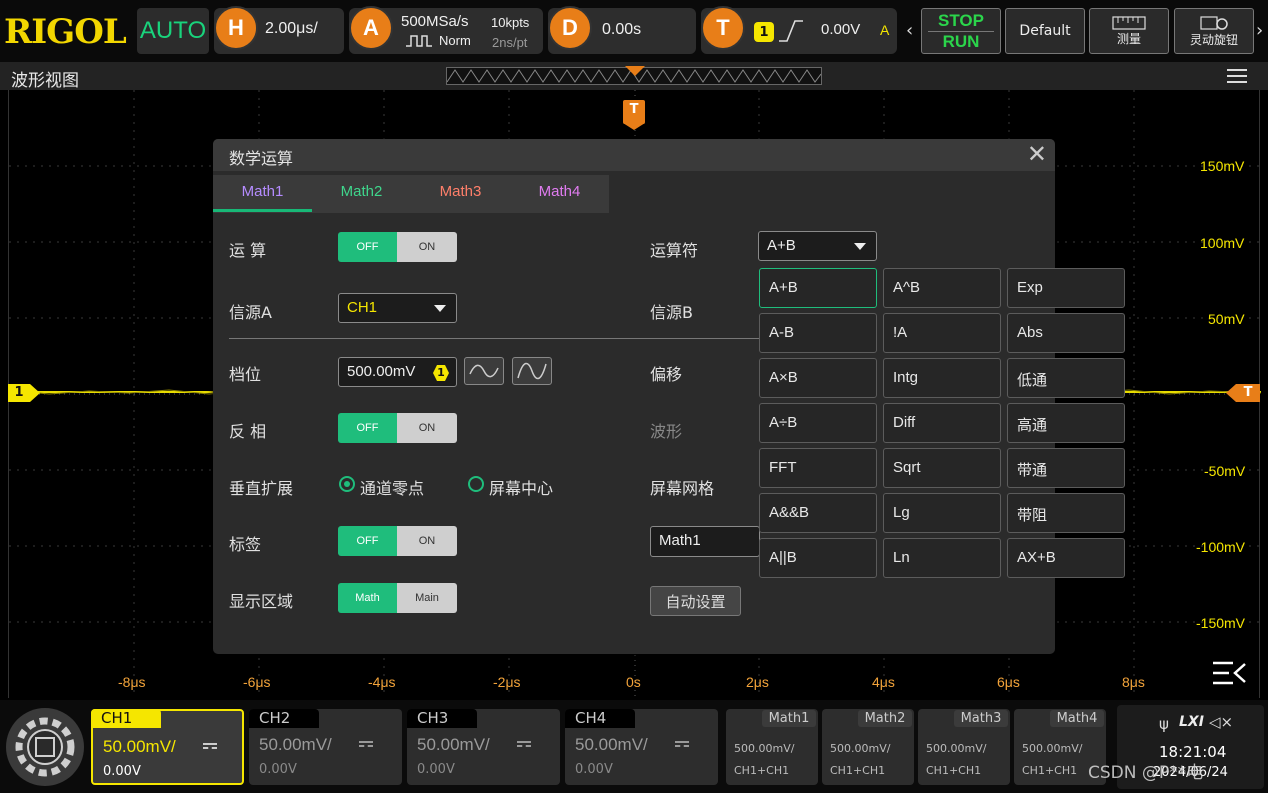 The image size is (1268, 793). I want to click on operator-option: Abs, so click(1066, 333).